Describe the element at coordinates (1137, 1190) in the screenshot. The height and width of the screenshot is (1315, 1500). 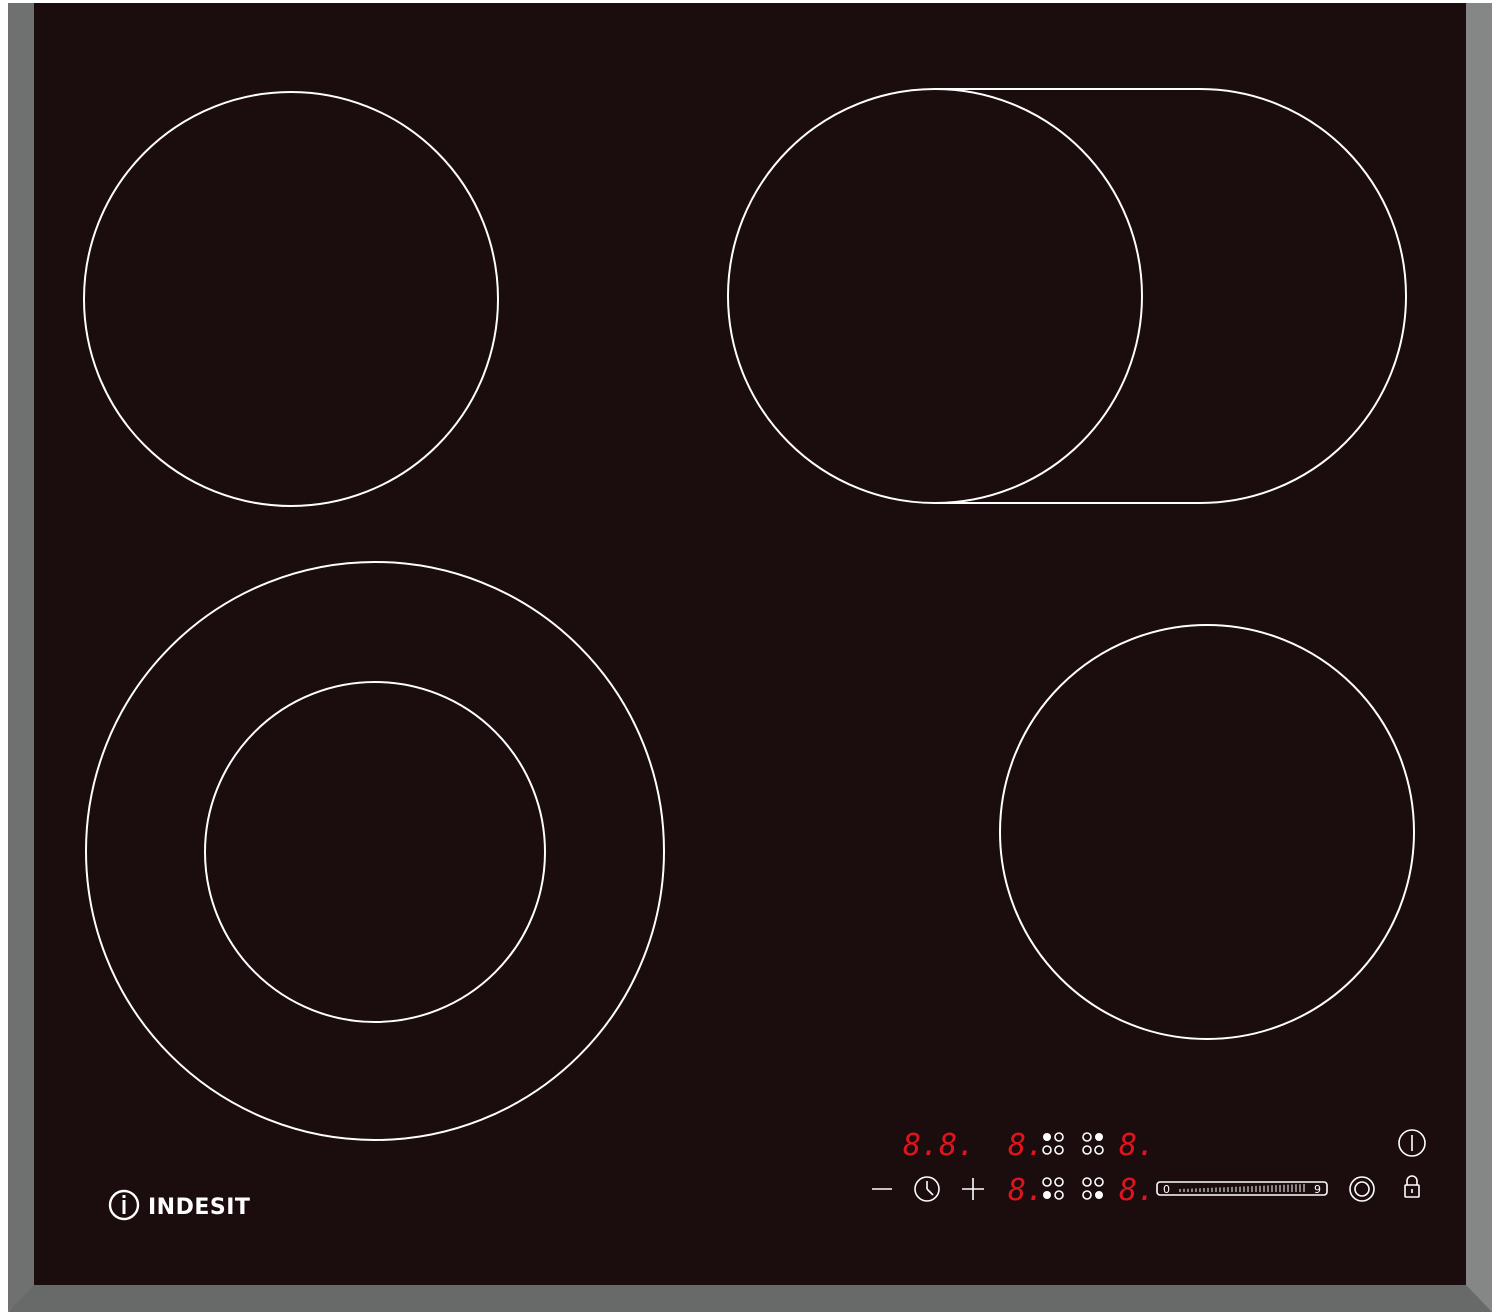
I see `zone-display-bottom-right: 8.` at that location.